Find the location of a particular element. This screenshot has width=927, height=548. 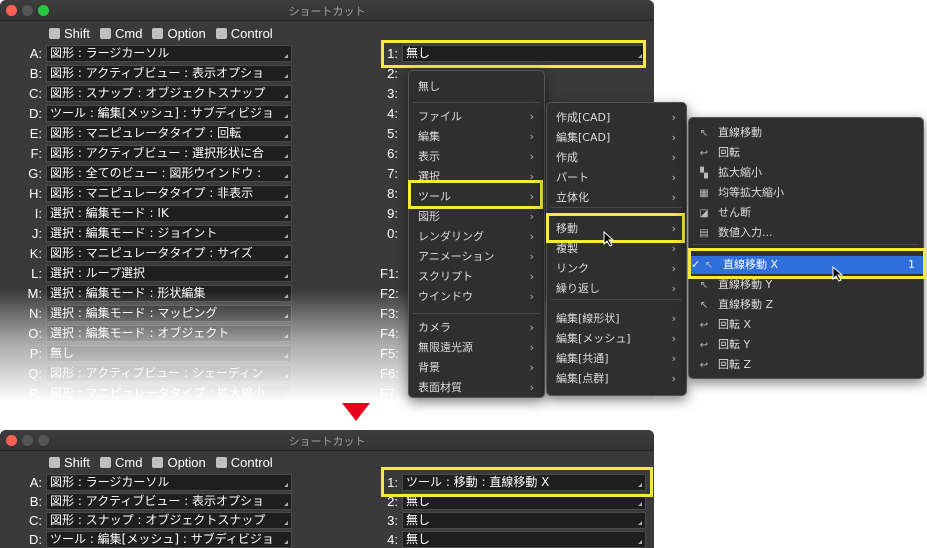

menu-item-label: 図形 is located at coordinates (429, 216).